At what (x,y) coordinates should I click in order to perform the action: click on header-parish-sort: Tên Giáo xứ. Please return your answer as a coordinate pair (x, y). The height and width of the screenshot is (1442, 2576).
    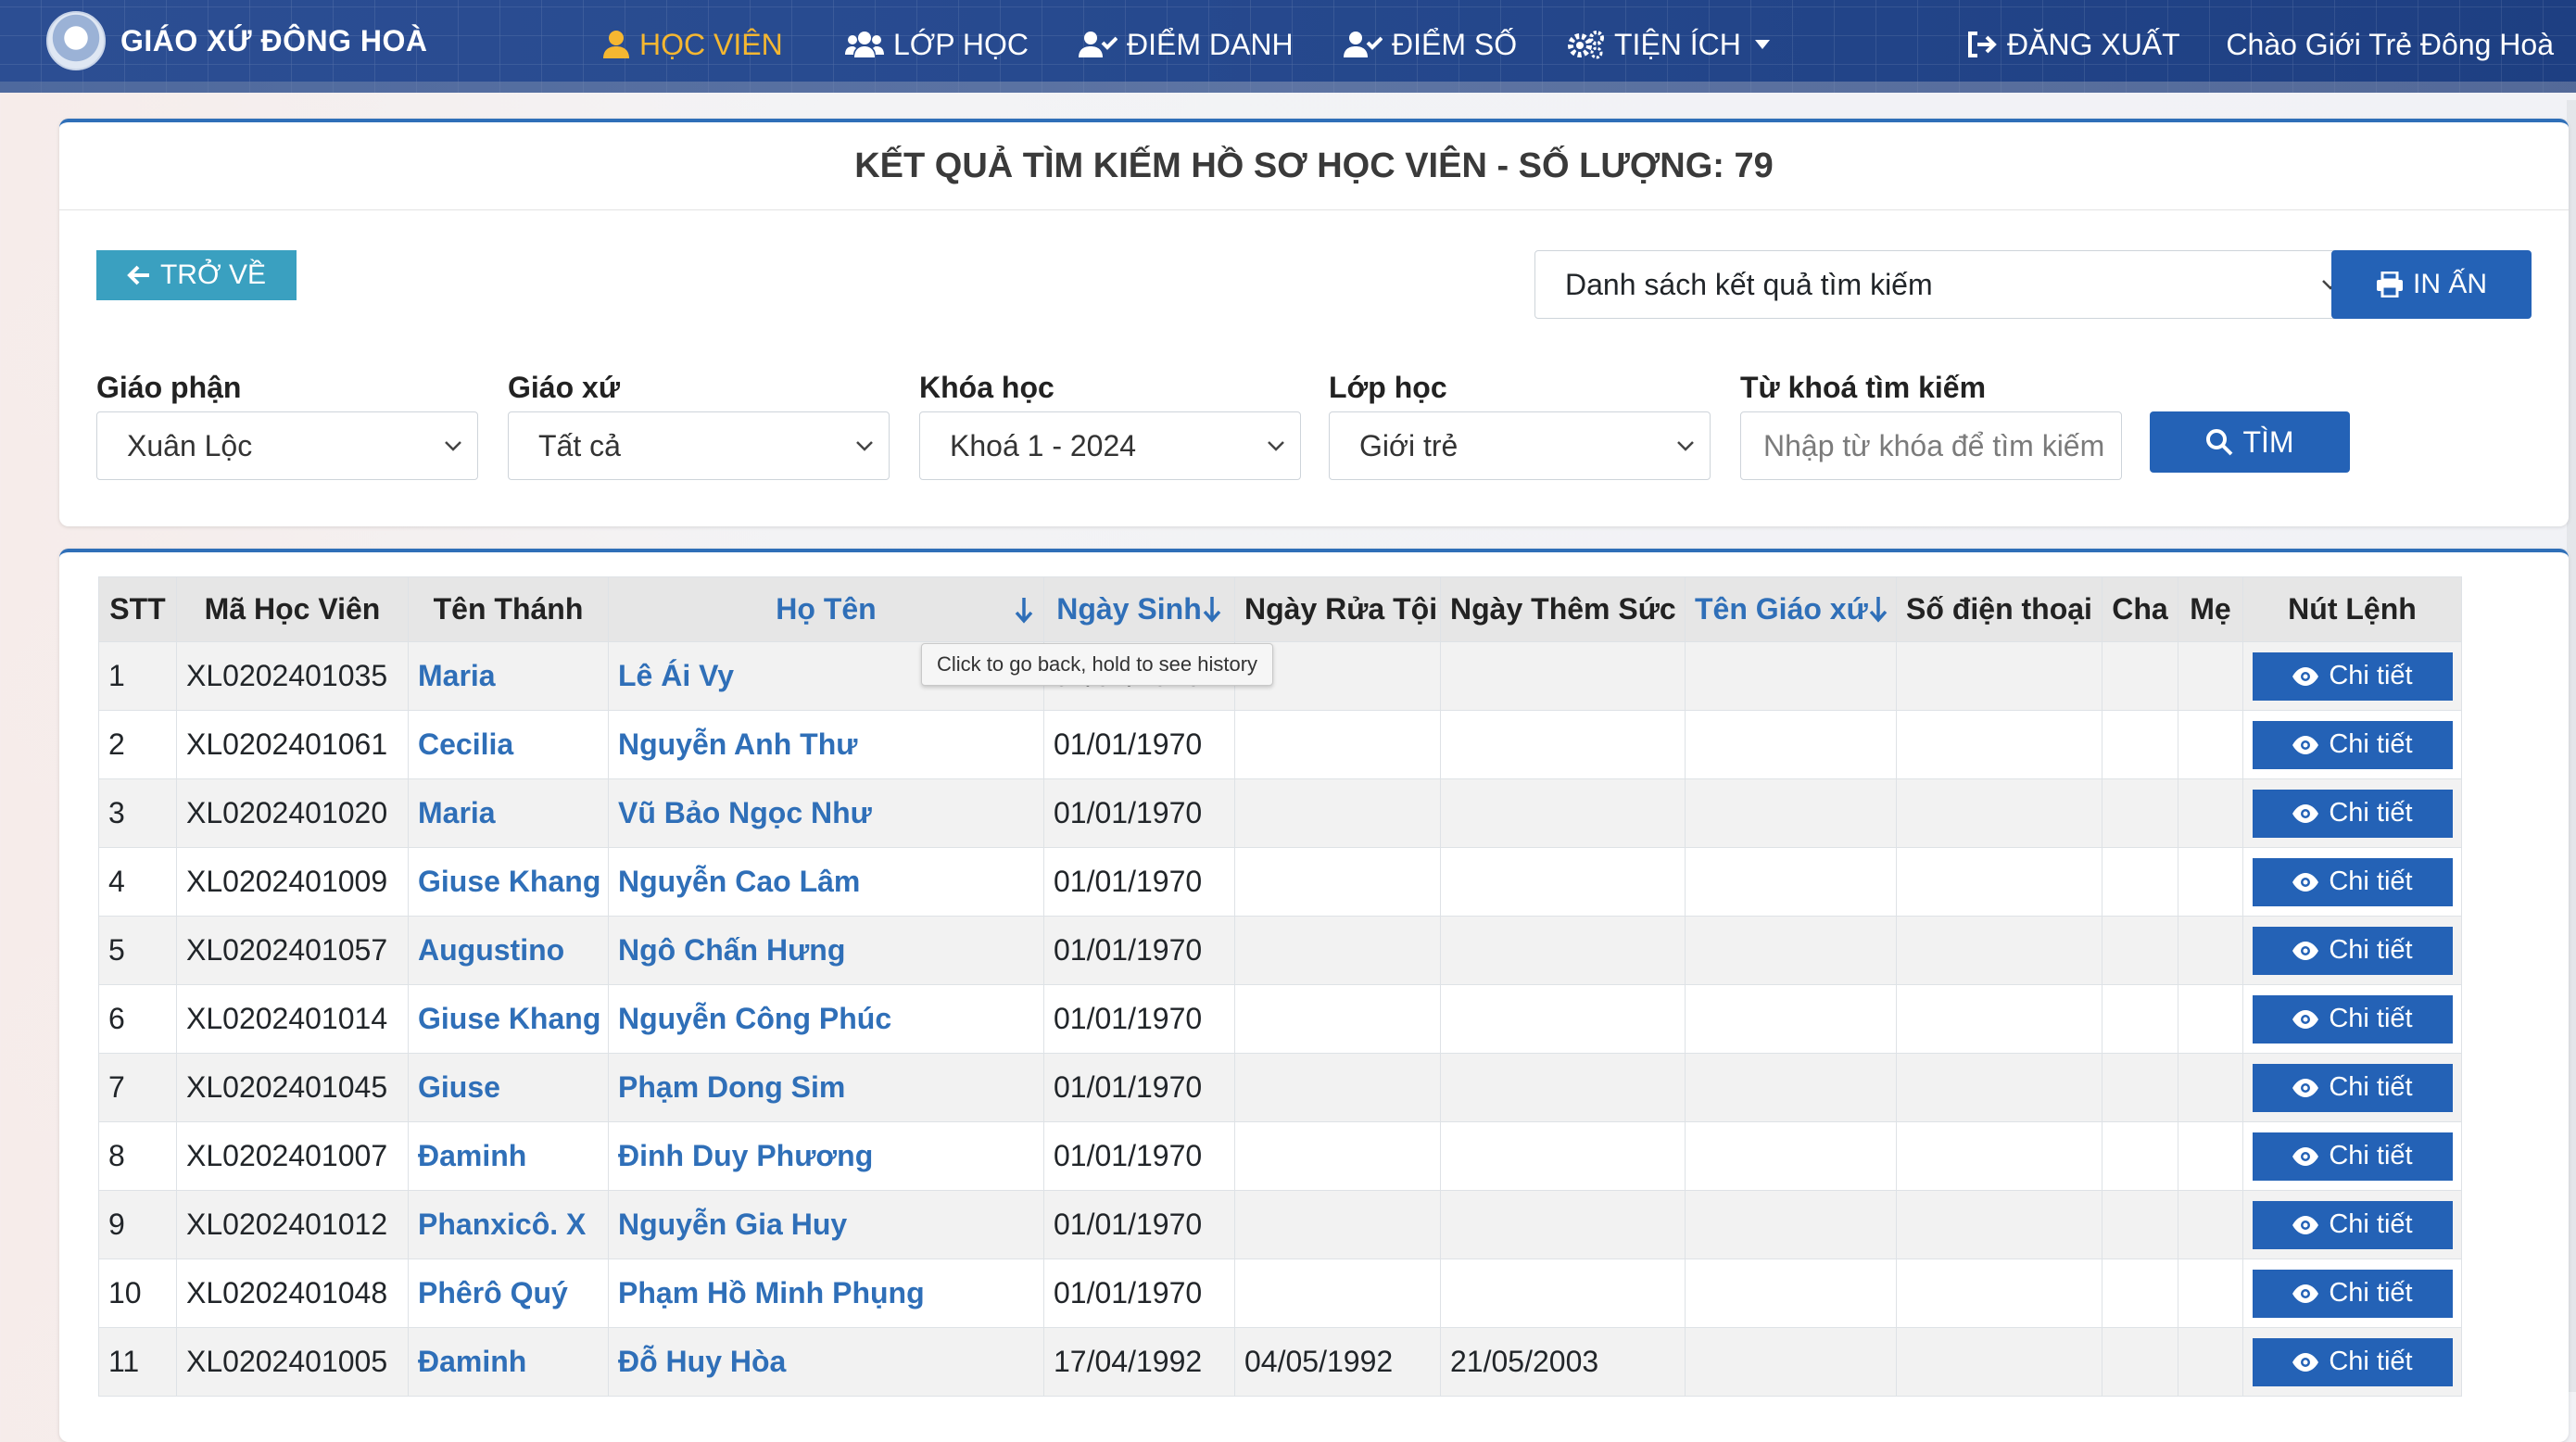
    Looking at the image, I should click on (1791, 609).